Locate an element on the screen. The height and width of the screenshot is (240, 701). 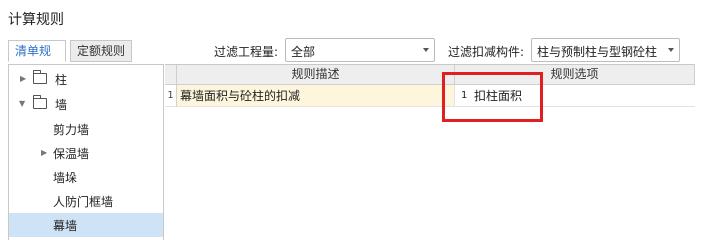
tree-item-label: 人防门框墙 is located at coordinates (83, 202).